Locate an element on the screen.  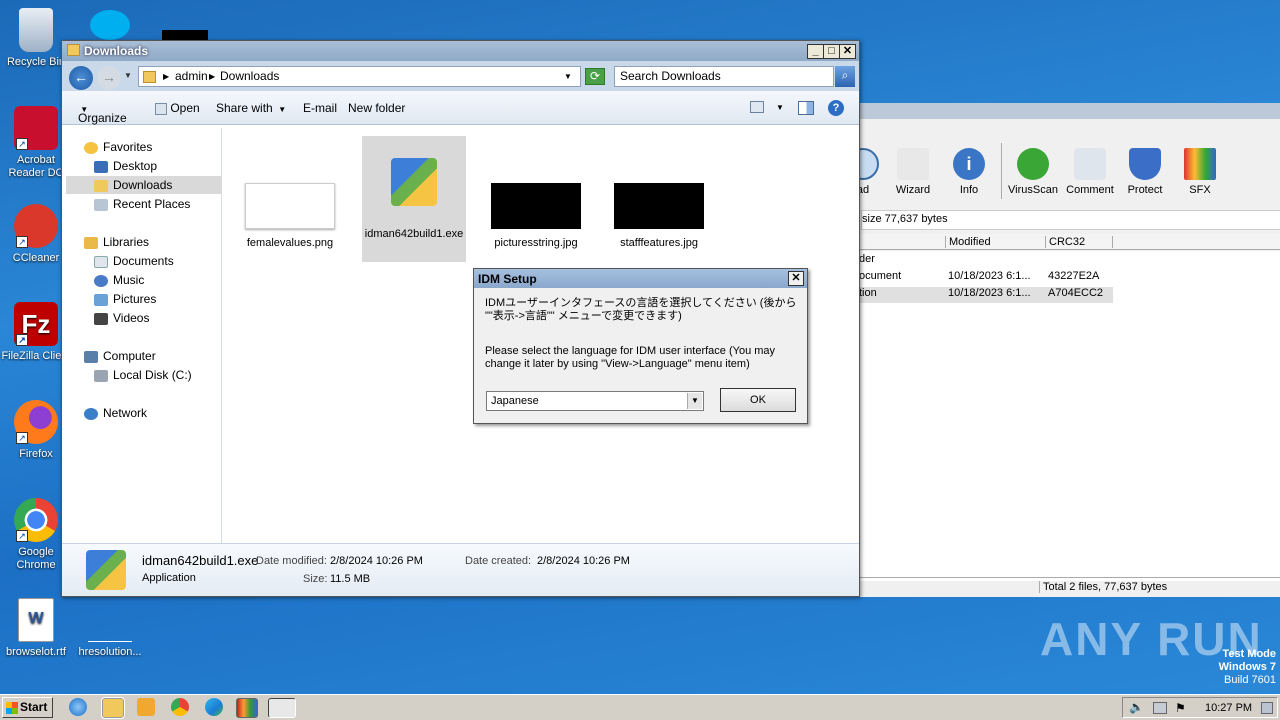
column-crc: CRC32 is located at coordinates (1079, 242).